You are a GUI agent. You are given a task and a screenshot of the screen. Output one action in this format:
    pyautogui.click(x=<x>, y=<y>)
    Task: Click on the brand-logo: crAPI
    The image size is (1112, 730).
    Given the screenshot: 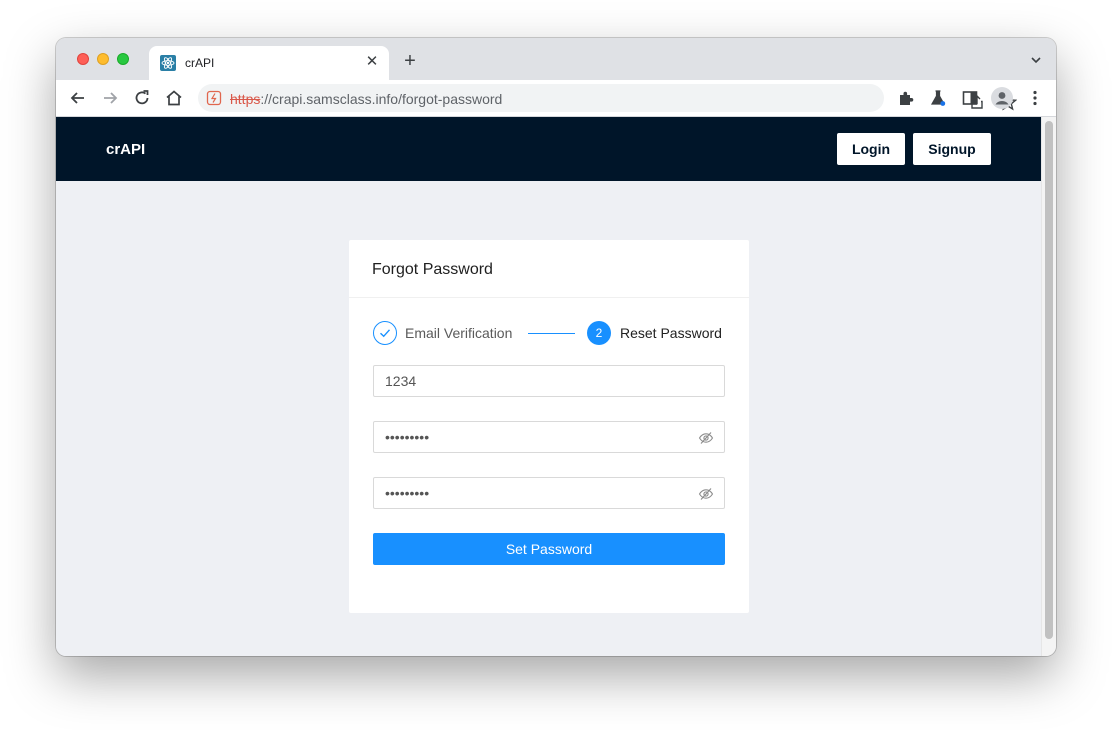 What is the action you would take?
    pyautogui.click(x=125, y=149)
    